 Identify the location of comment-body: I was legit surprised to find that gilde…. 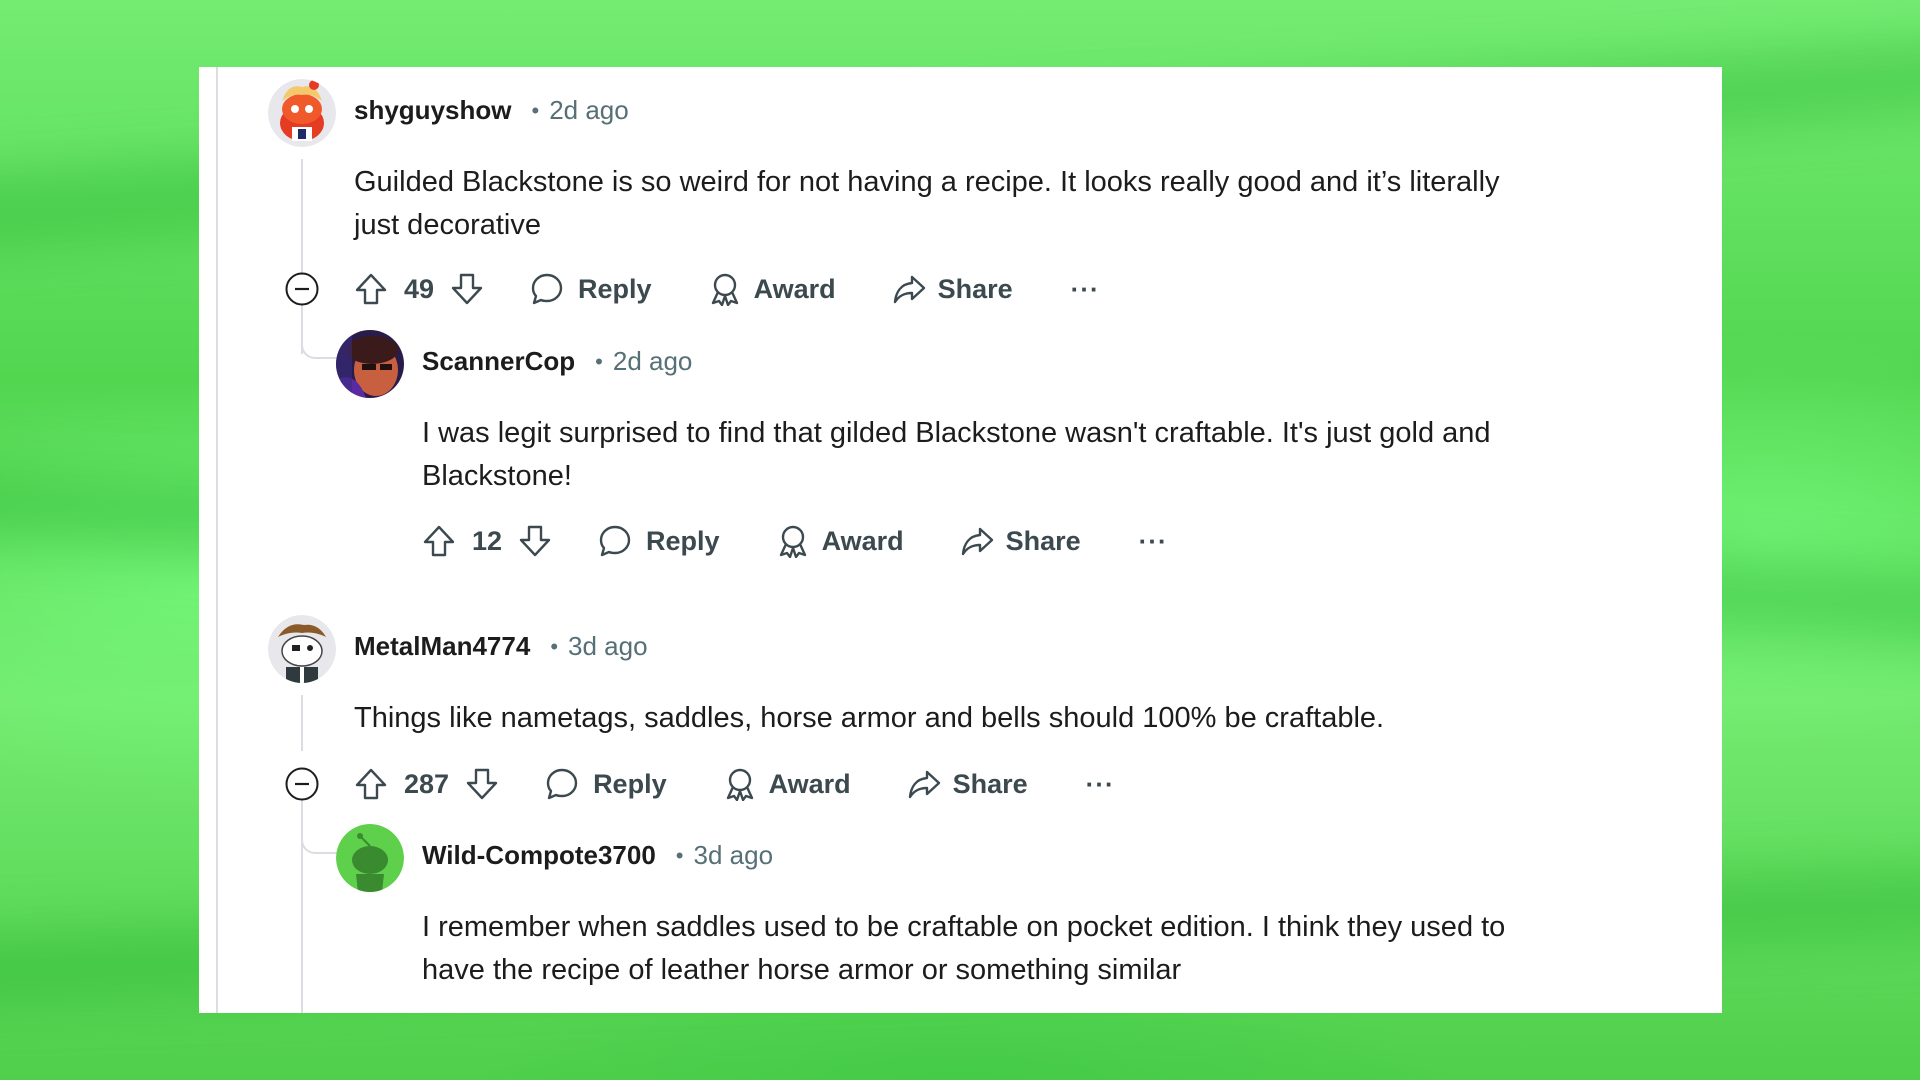
(956, 454).